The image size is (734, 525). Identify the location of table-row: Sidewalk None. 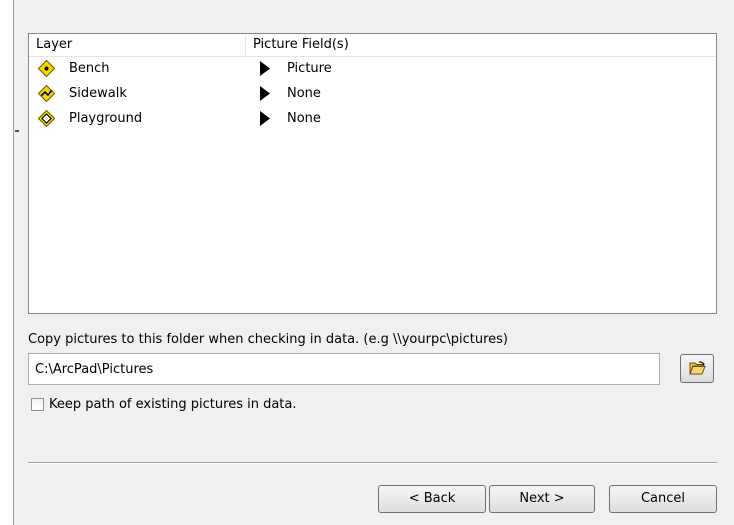
(372, 93).